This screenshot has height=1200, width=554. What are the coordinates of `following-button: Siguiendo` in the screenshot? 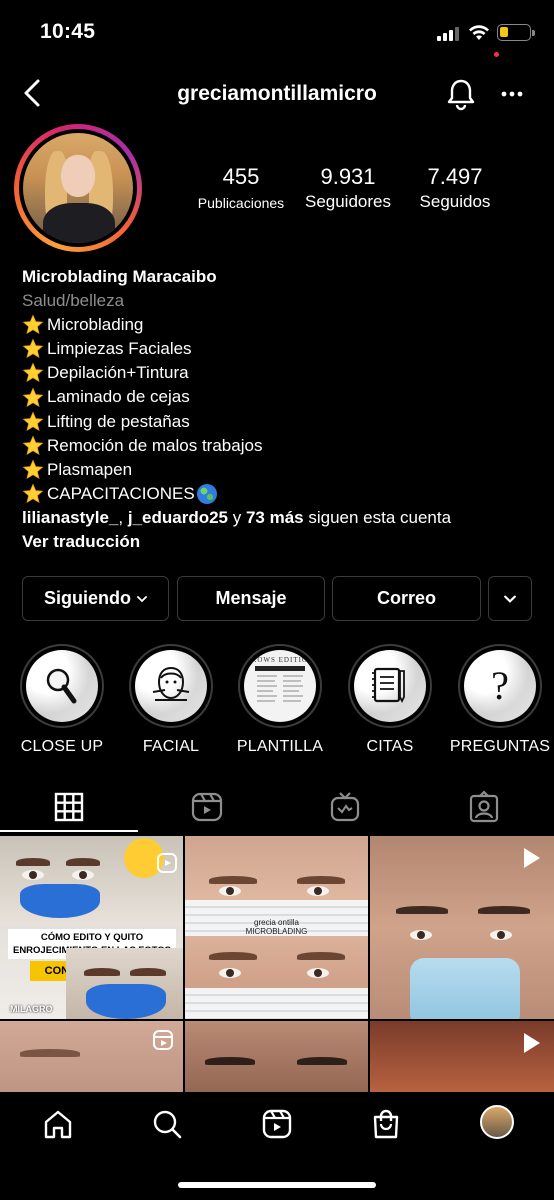 It's located at (95, 598).